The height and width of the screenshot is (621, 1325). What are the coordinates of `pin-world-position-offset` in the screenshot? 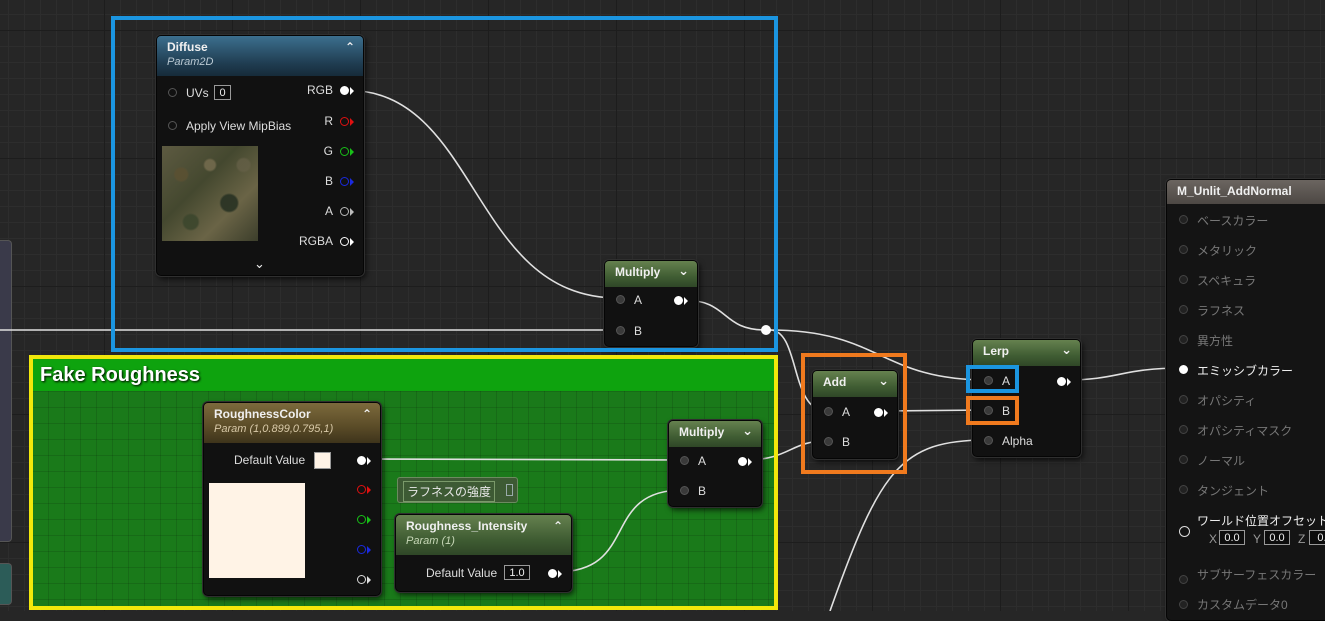 It's located at (1184, 531).